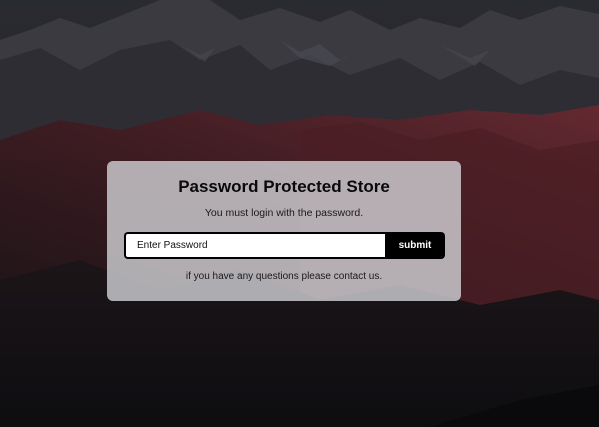 The height and width of the screenshot is (427, 599). I want to click on password-form: submit, so click(284, 245).